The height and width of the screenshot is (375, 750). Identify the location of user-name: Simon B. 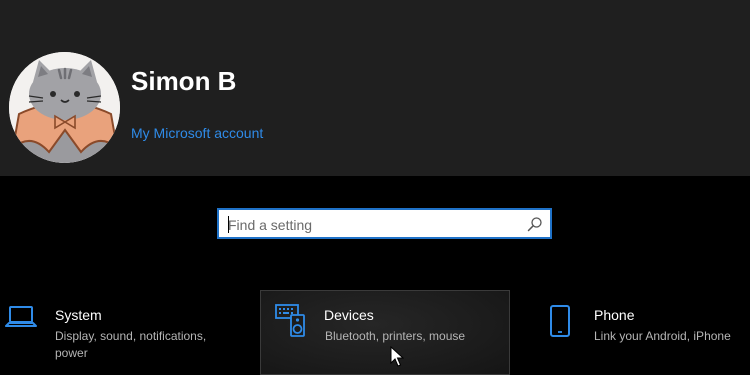
(184, 81).